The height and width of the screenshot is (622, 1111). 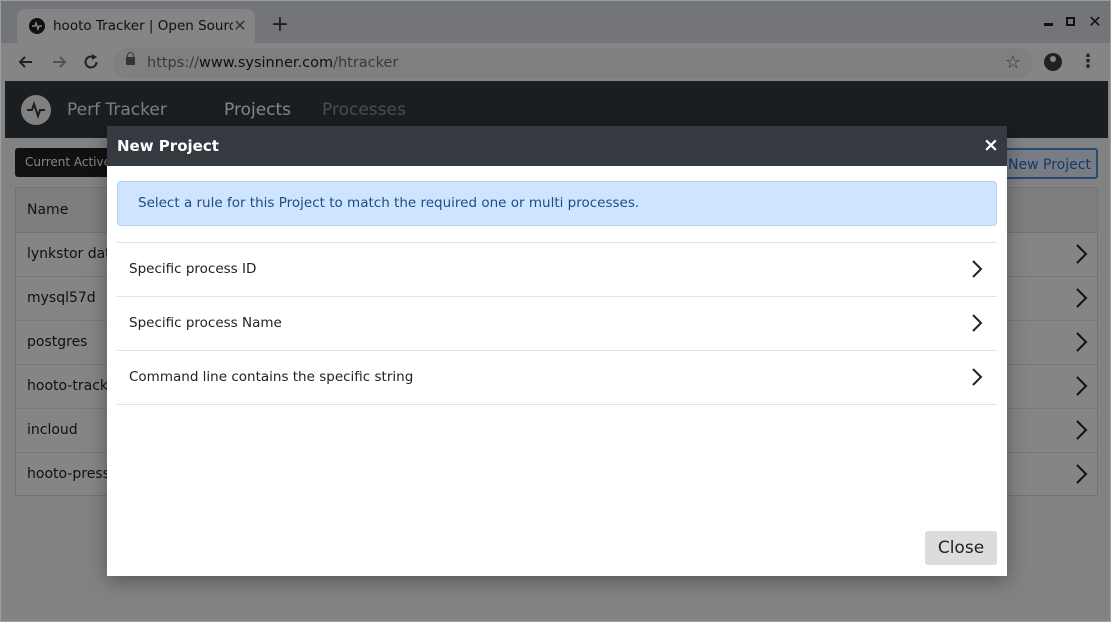 I want to click on modal-title: New Project, so click(x=168, y=146).